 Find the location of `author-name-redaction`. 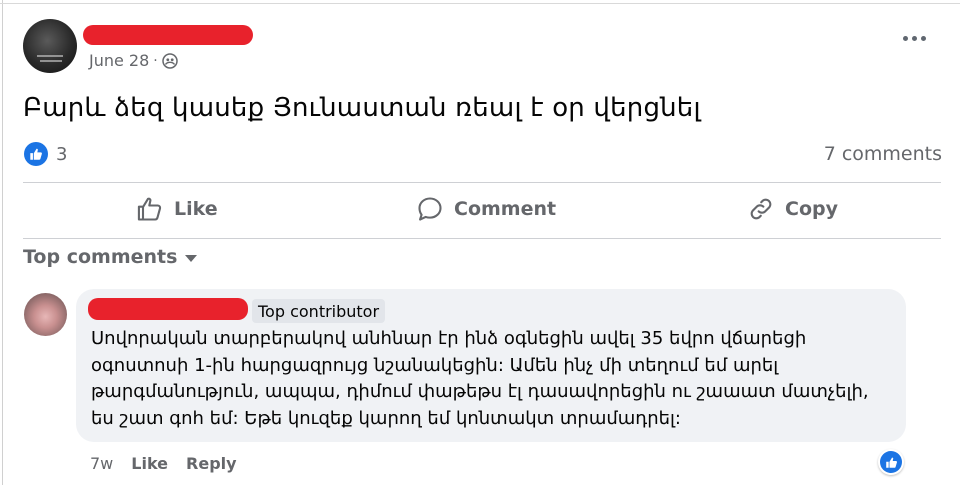

author-name-redaction is located at coordinates (168, 35).